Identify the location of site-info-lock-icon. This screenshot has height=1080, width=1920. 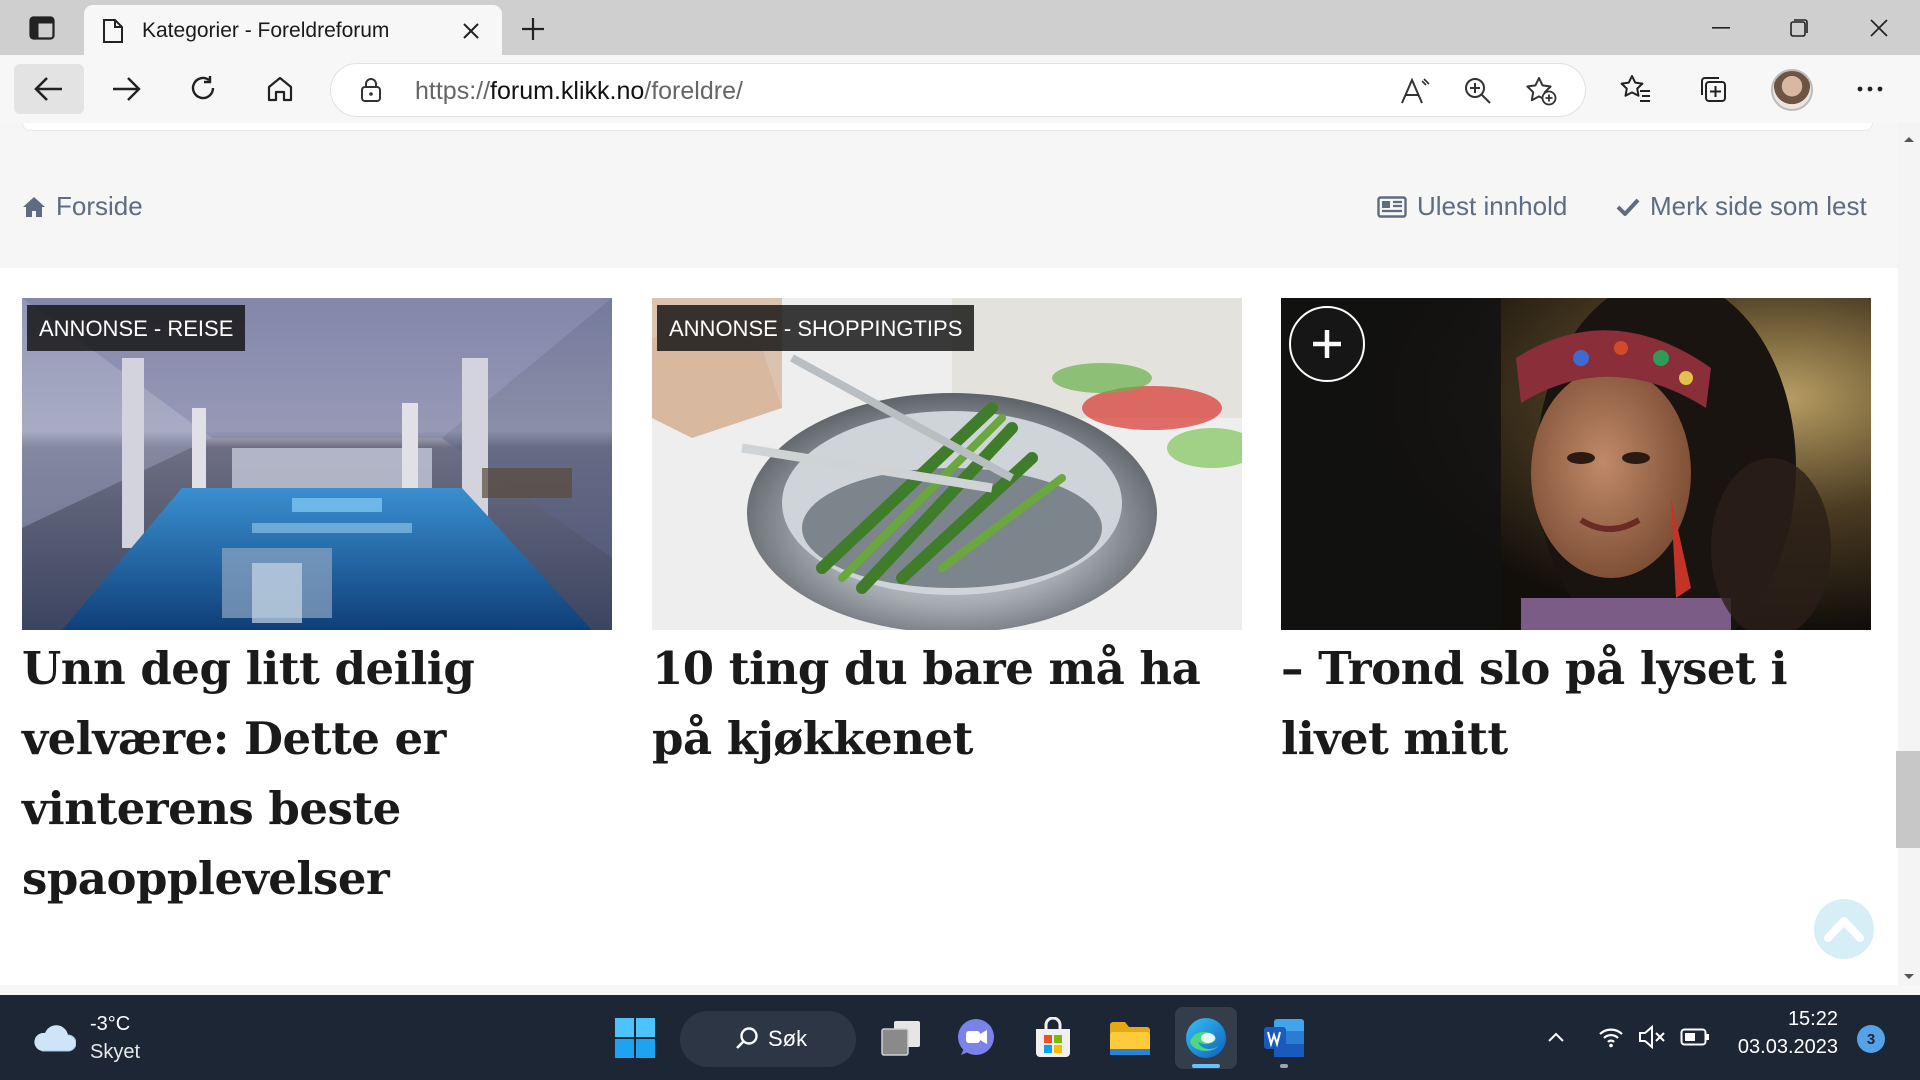
(371, 90).